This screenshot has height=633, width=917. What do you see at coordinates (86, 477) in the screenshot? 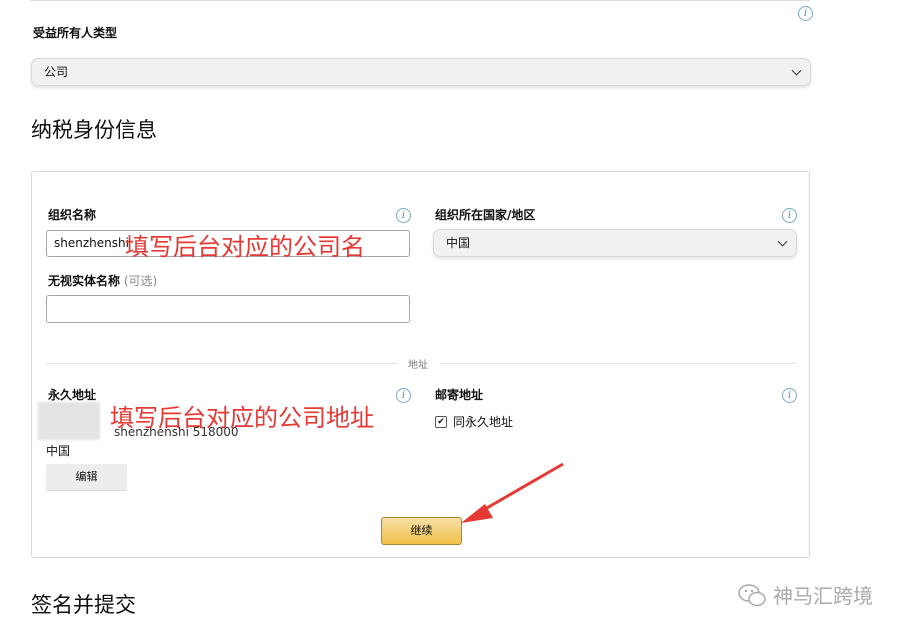
I see `edit-button: 编辑` at bounding box center [86, 477].